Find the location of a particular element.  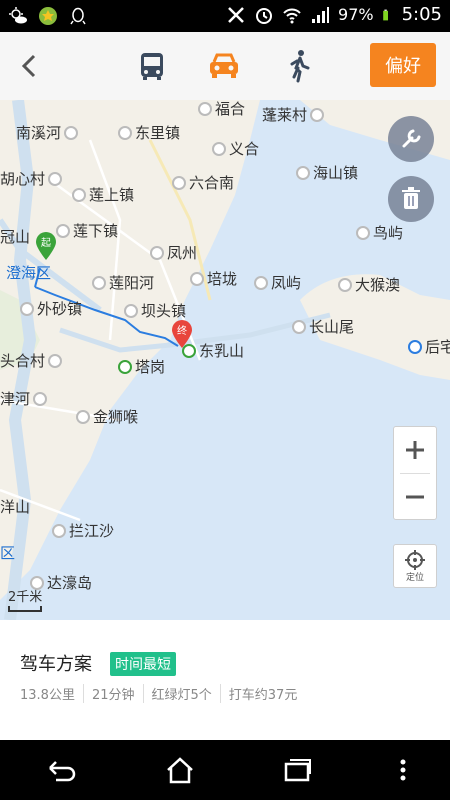

car-mode-button is located at coordinates (224, 66).